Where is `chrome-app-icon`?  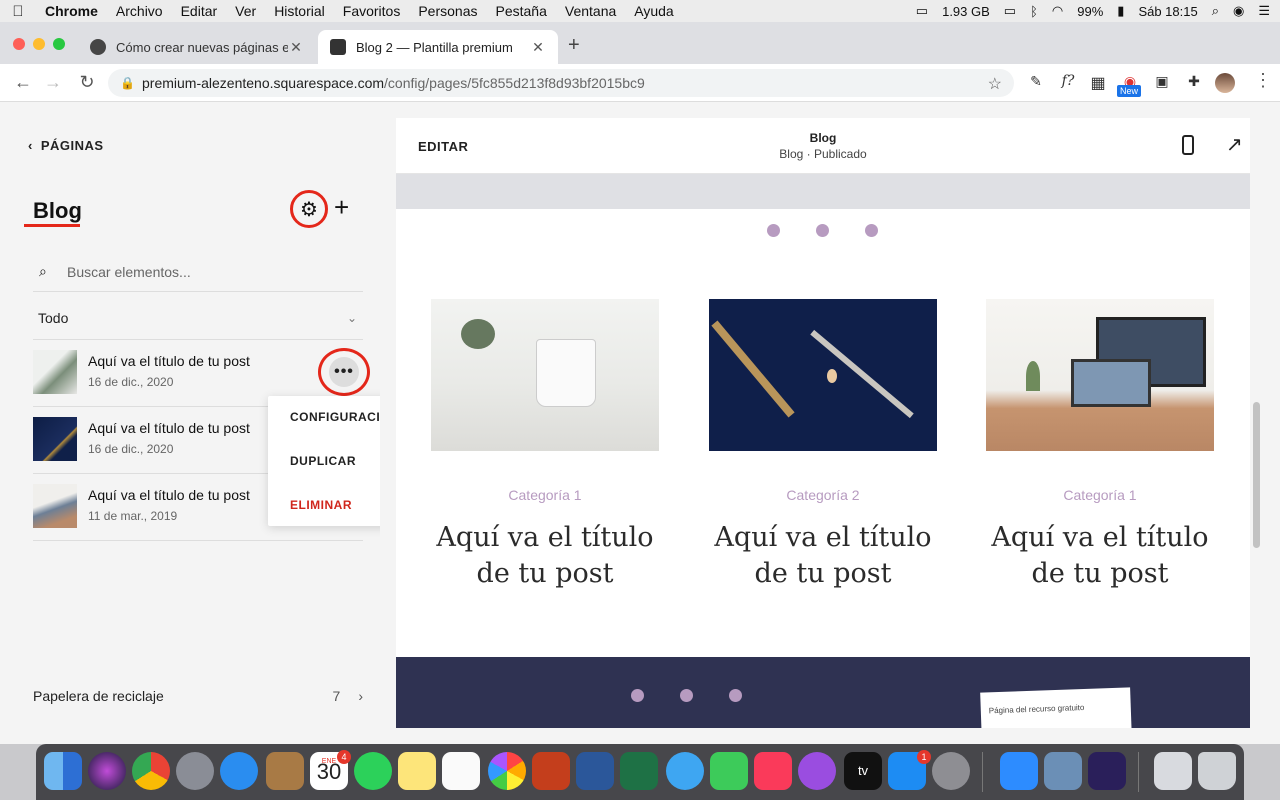 chrome-app-icon is located at coordinates (151, 771).